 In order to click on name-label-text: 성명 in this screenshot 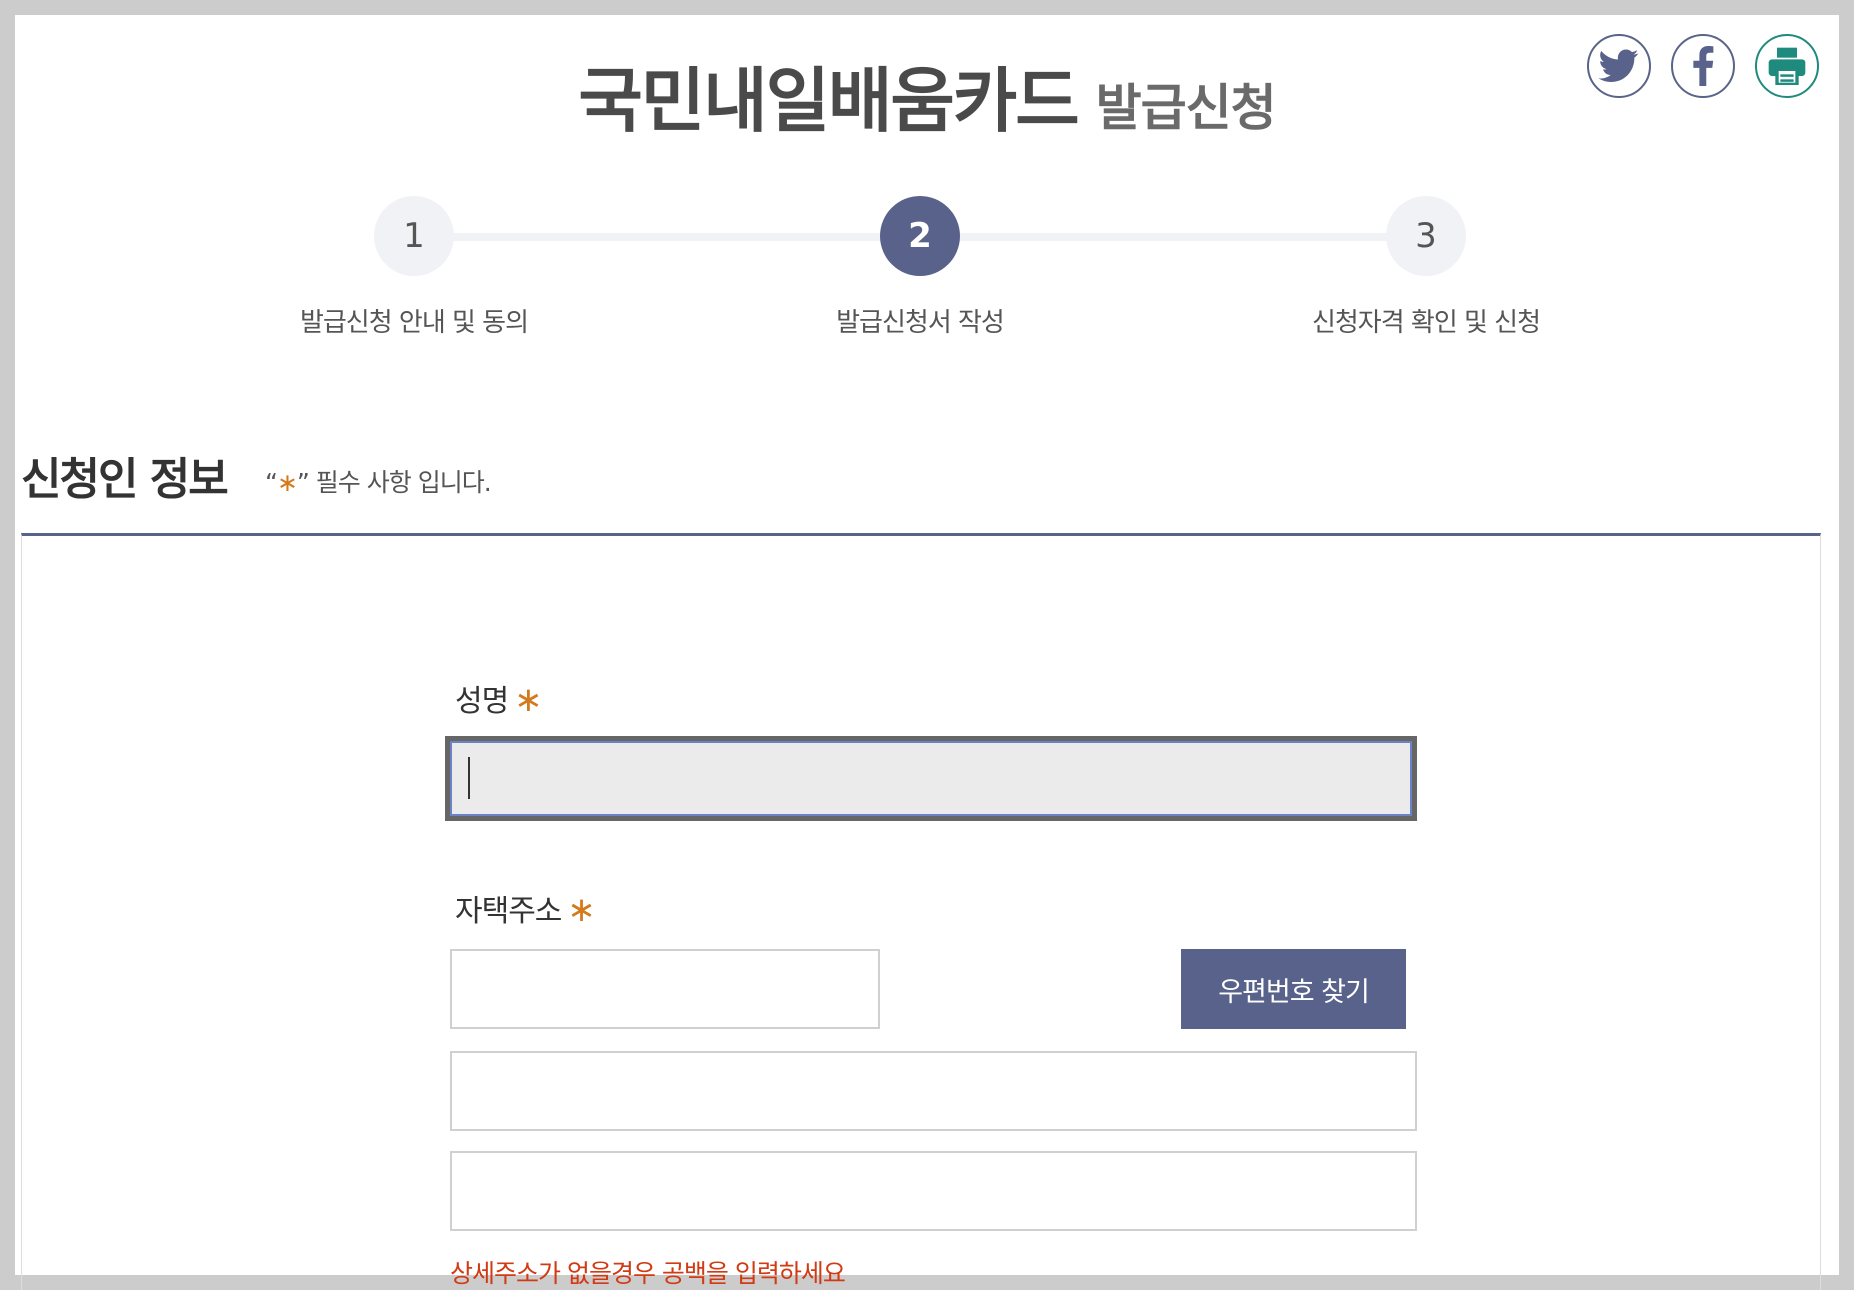, I will do `click(482, 701)`.